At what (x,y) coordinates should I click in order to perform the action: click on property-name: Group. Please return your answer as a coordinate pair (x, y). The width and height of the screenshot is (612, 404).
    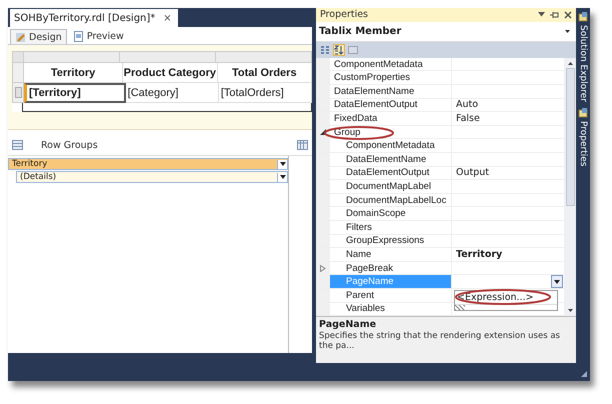
    Looking at the image, I should click on (391, 132).